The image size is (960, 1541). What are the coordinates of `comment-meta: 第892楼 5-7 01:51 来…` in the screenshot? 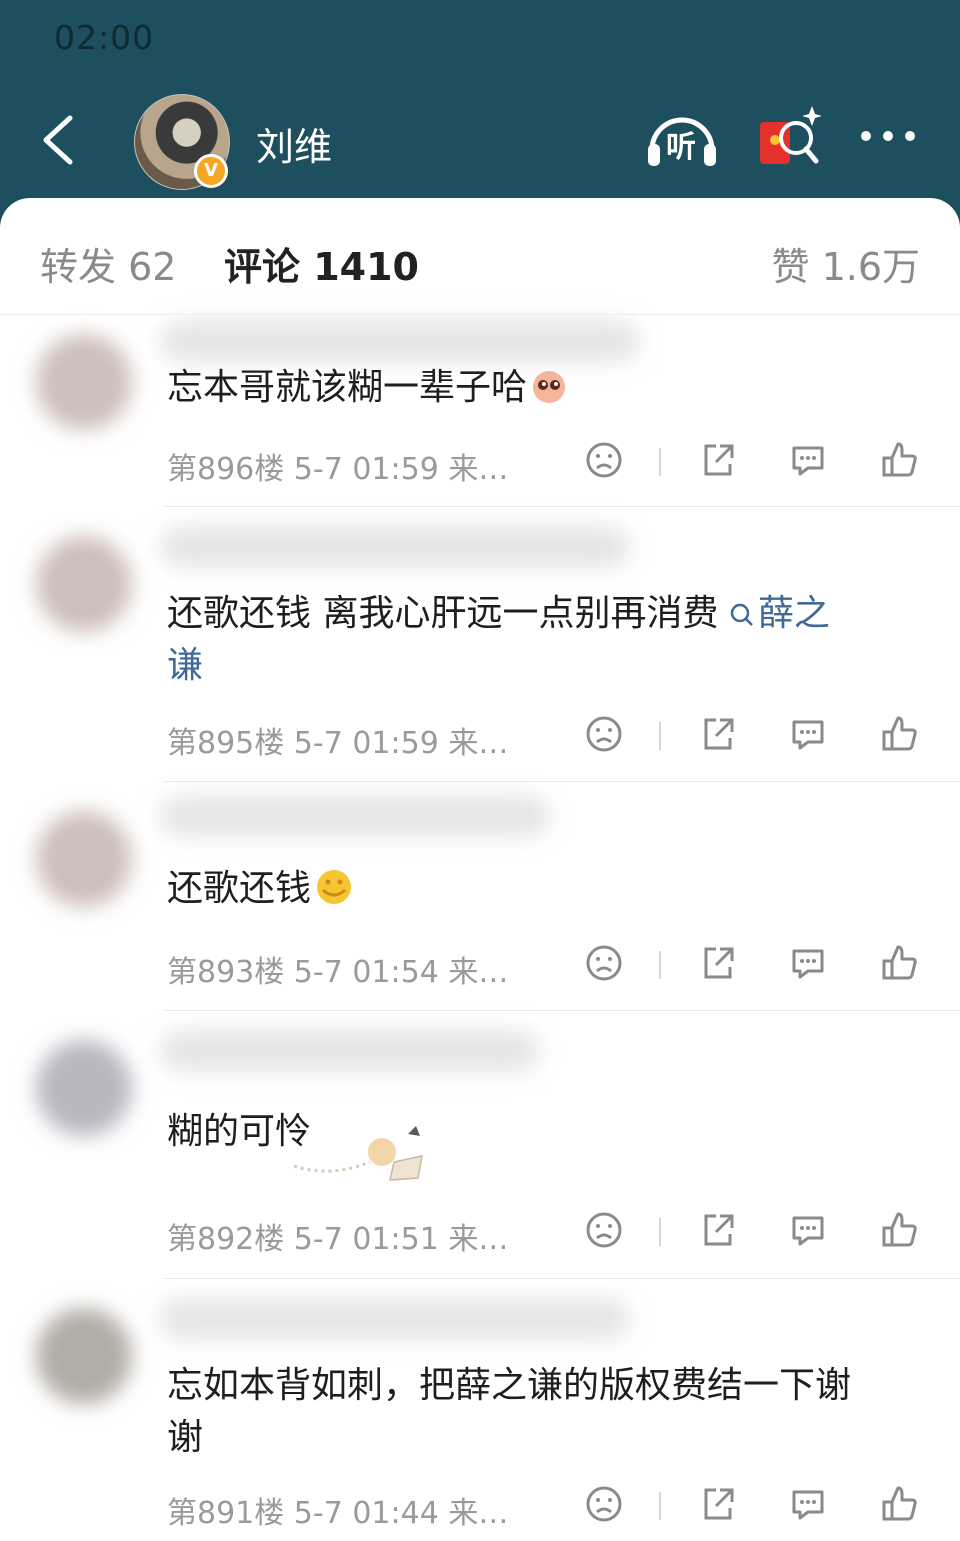 It's located at (338, 1239).